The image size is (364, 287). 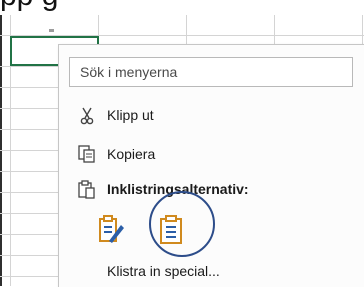 I want to click on copy-icon, so click(x=87, y=154).